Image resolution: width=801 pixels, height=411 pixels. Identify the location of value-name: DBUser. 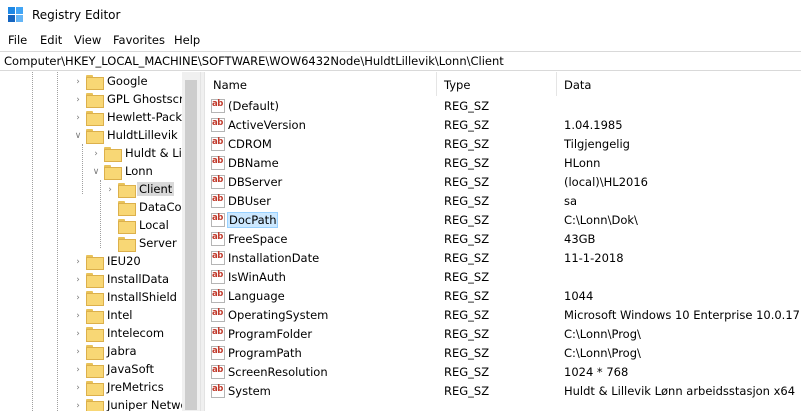
(249, 201).